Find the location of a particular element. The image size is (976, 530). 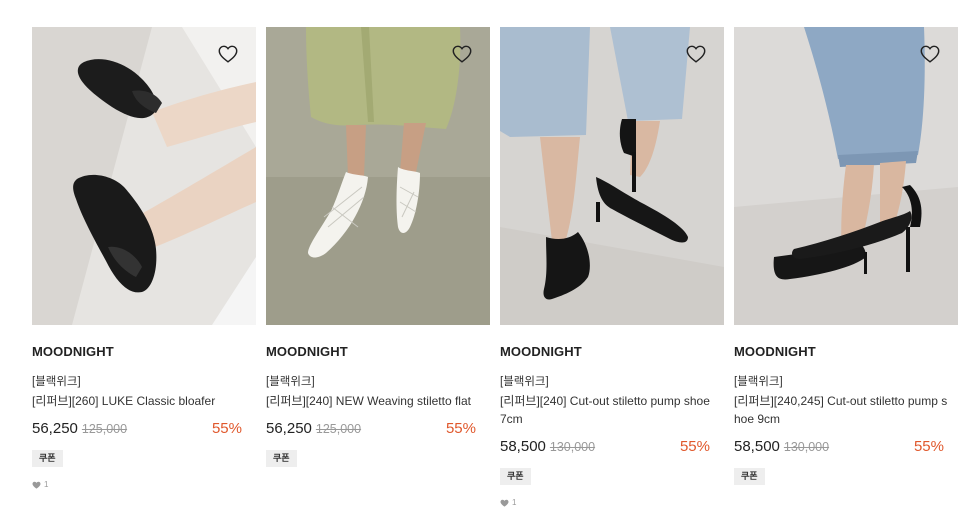

product-image-white-woven-flats is located at coordinates (378, 176).